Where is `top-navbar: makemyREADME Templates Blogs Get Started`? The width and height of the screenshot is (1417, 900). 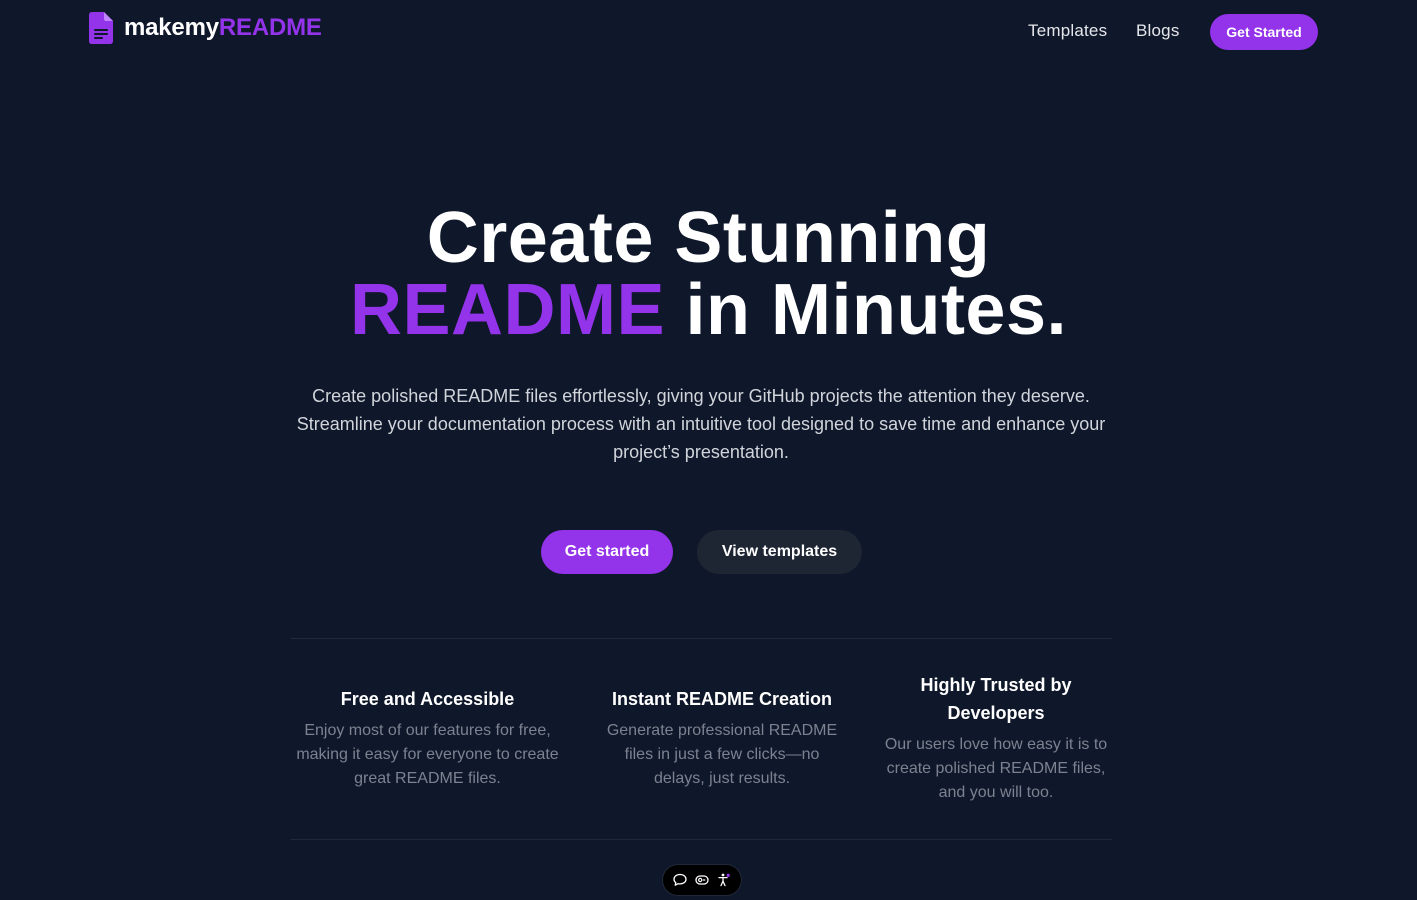
top-navbar: makemyREADME Templates Blogs Get Started is located at coordinates (708, 32).